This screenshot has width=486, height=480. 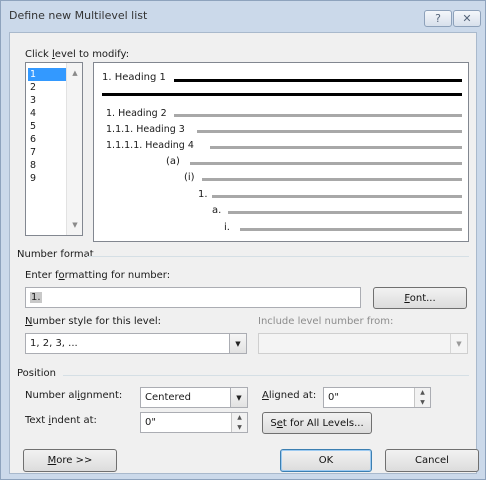 What do you see at coordinates (93, 321) in the screenshot?
I see `number-style-label: Number style for this level:` at bounding box center [93, 321].